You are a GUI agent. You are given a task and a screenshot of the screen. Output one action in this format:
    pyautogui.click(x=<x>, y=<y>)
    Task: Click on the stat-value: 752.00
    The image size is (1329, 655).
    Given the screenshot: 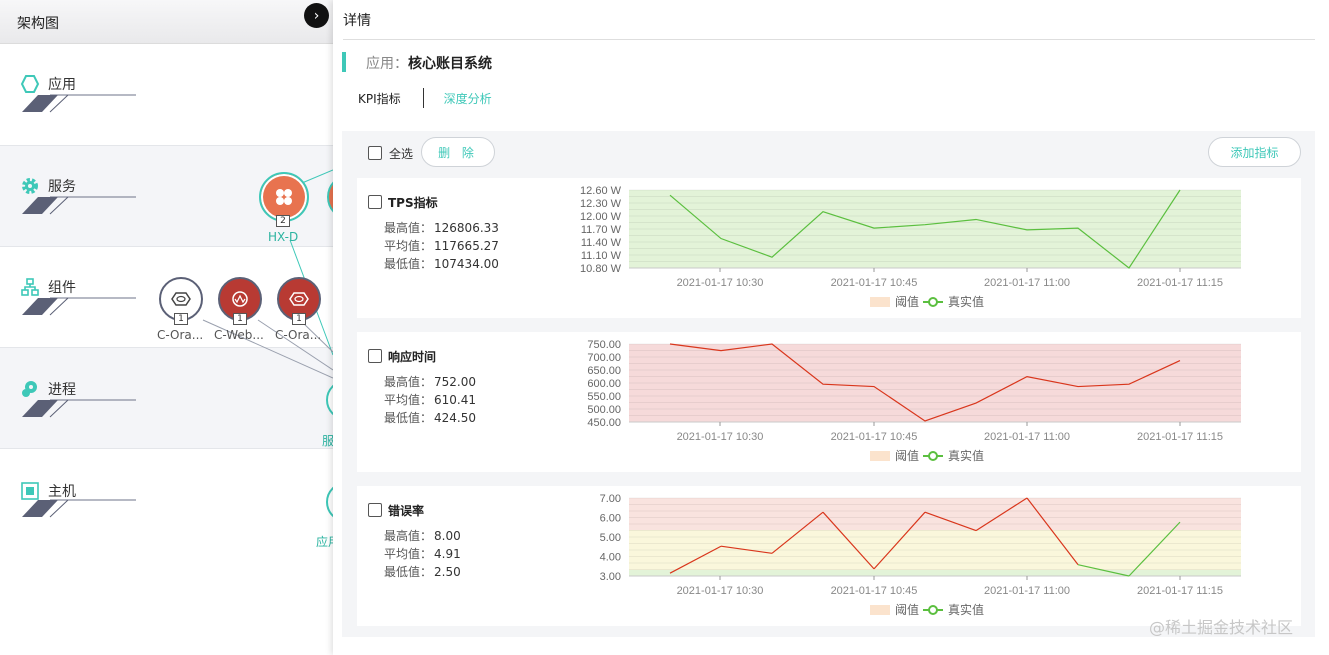 What is the action you would take?
    pyautogui.click(x=455, y=382)
    